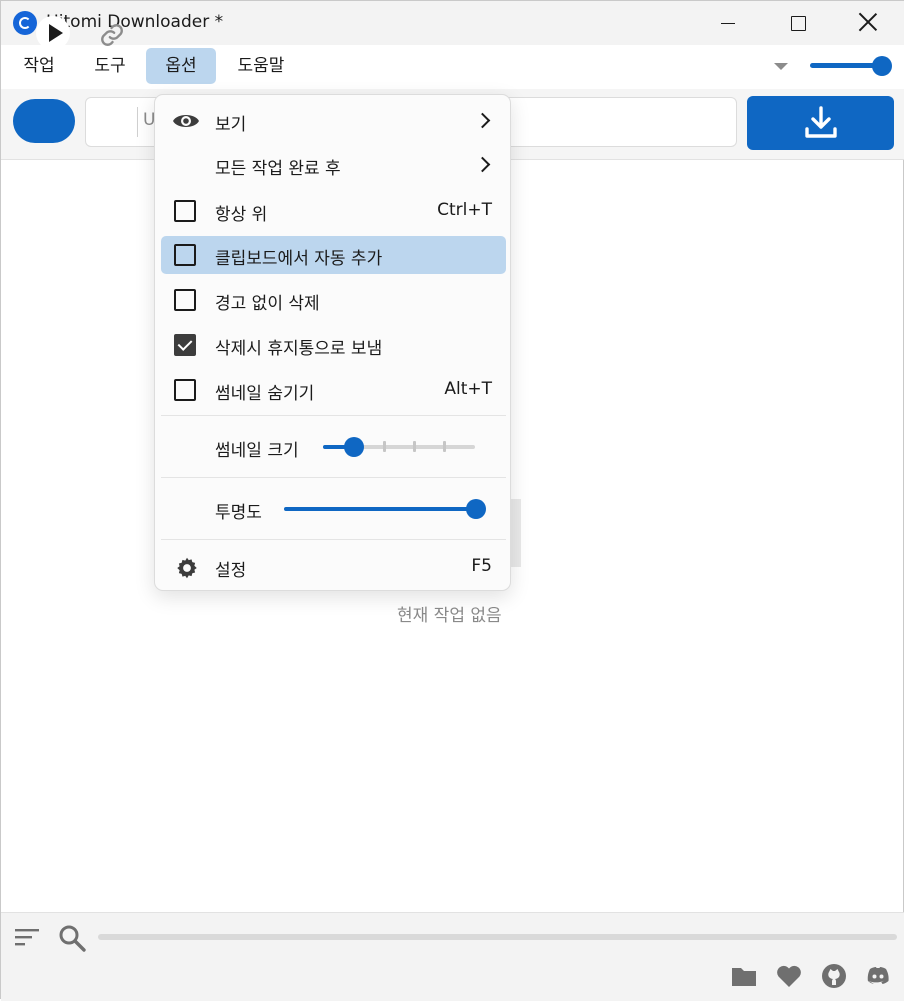 This screenshot has width=904, height=1001. What do you see at coordinates (299, 349) in the screenshot?
I see `menu-item-send-to-trash-label: 삭제시 휴지통으로 보냄` at bounding box center [299, 349].